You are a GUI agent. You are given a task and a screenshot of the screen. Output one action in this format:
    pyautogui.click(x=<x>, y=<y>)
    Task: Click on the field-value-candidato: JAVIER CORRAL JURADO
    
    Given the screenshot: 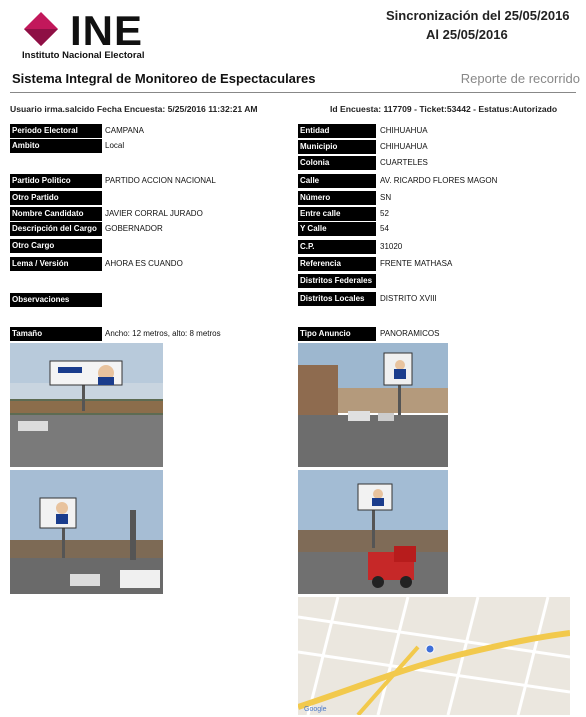 What is the action you would take?
    pyautogui.click(x=154, y=213)
    